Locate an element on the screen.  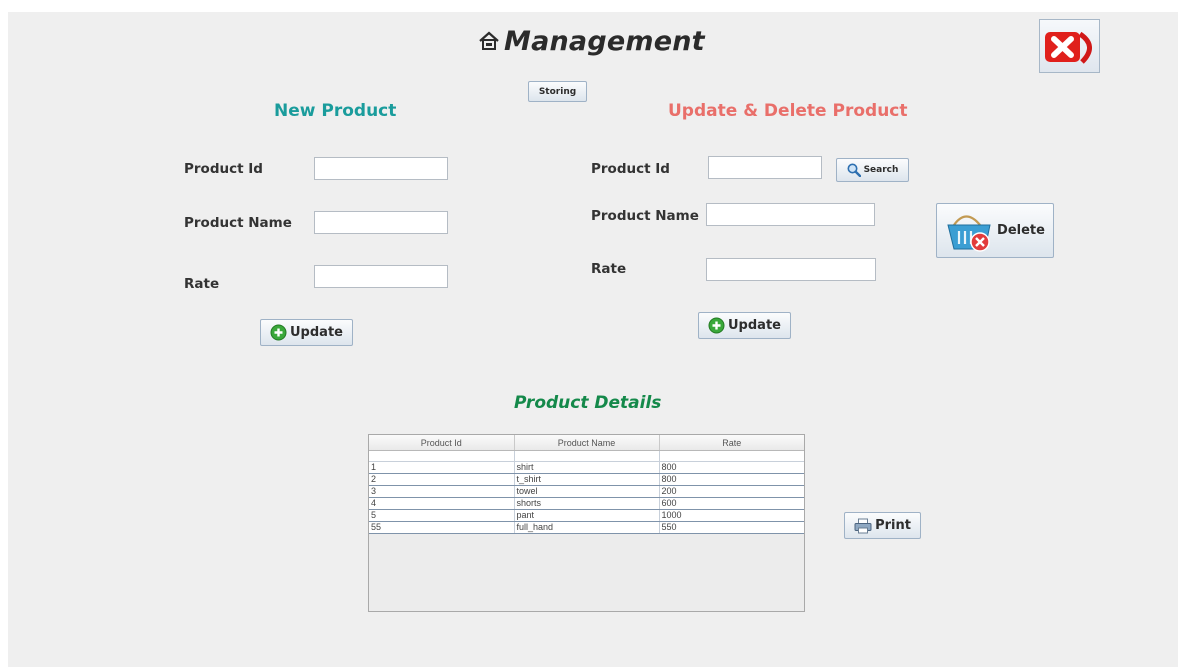
table-cell: 1 is located at coordinates (442, 467).